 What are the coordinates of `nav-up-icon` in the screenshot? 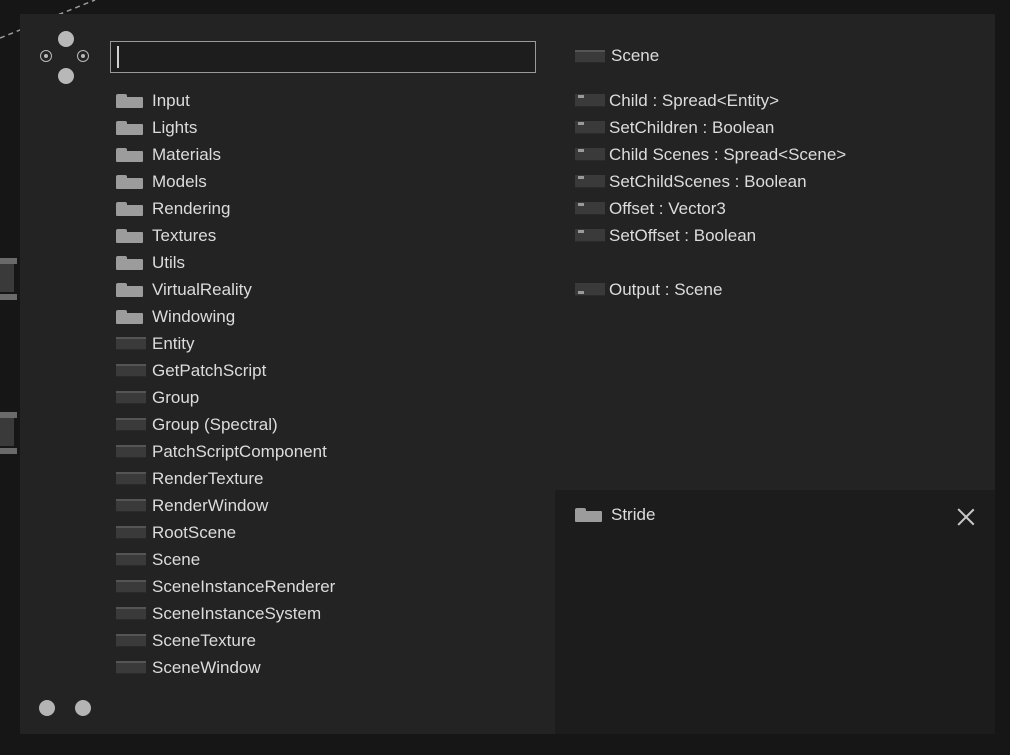 It's located at (66, 39).